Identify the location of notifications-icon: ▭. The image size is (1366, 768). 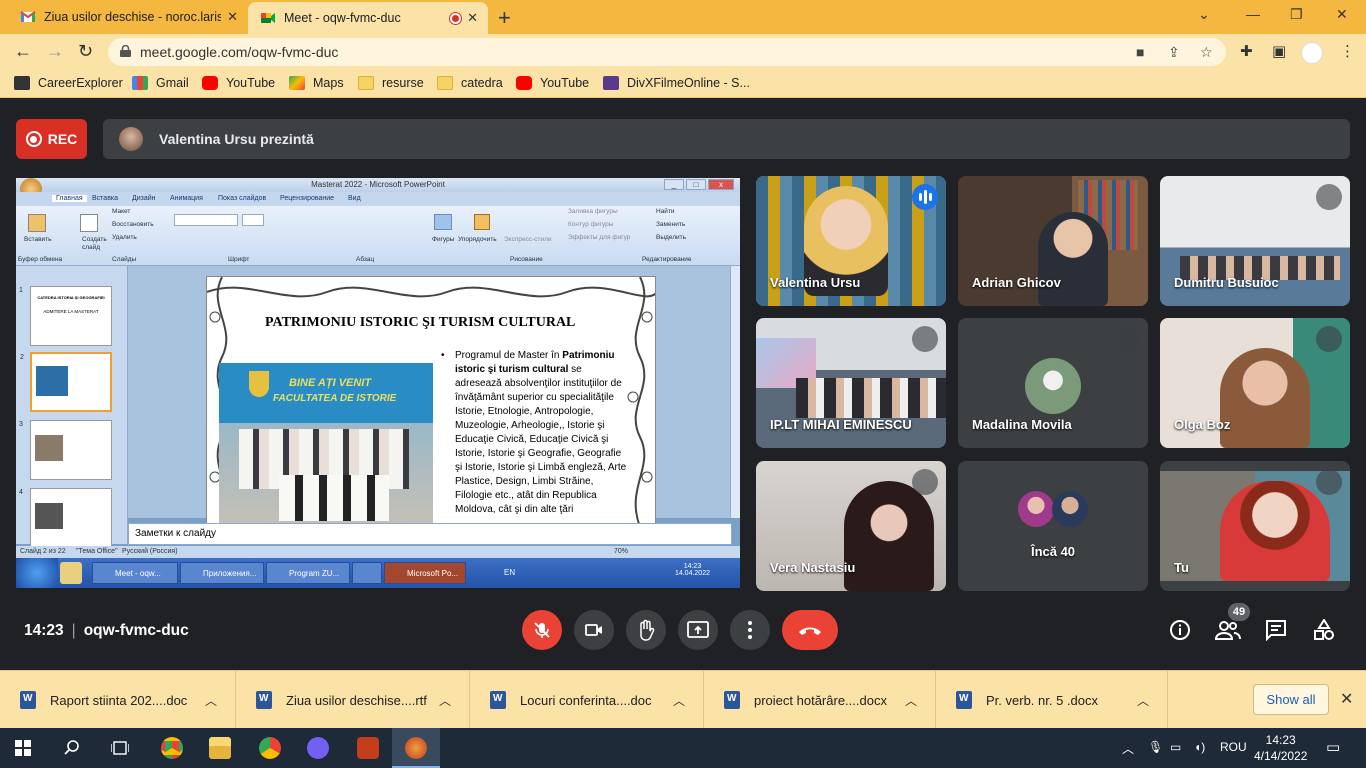
(1333, 747).